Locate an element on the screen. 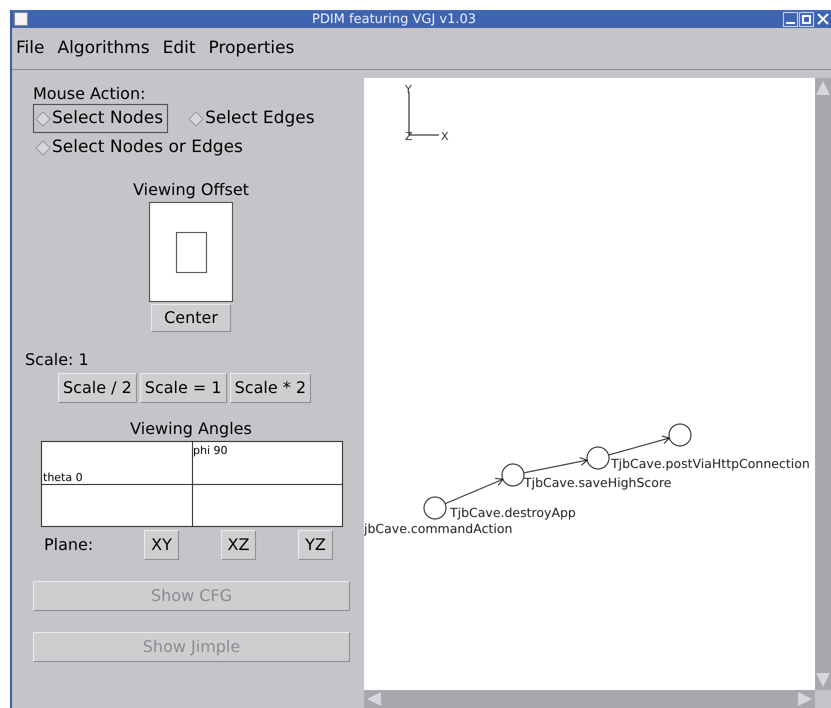 This screenshot has height=708, width=831. viewport-rectangle is located at coordinates (191, 252).